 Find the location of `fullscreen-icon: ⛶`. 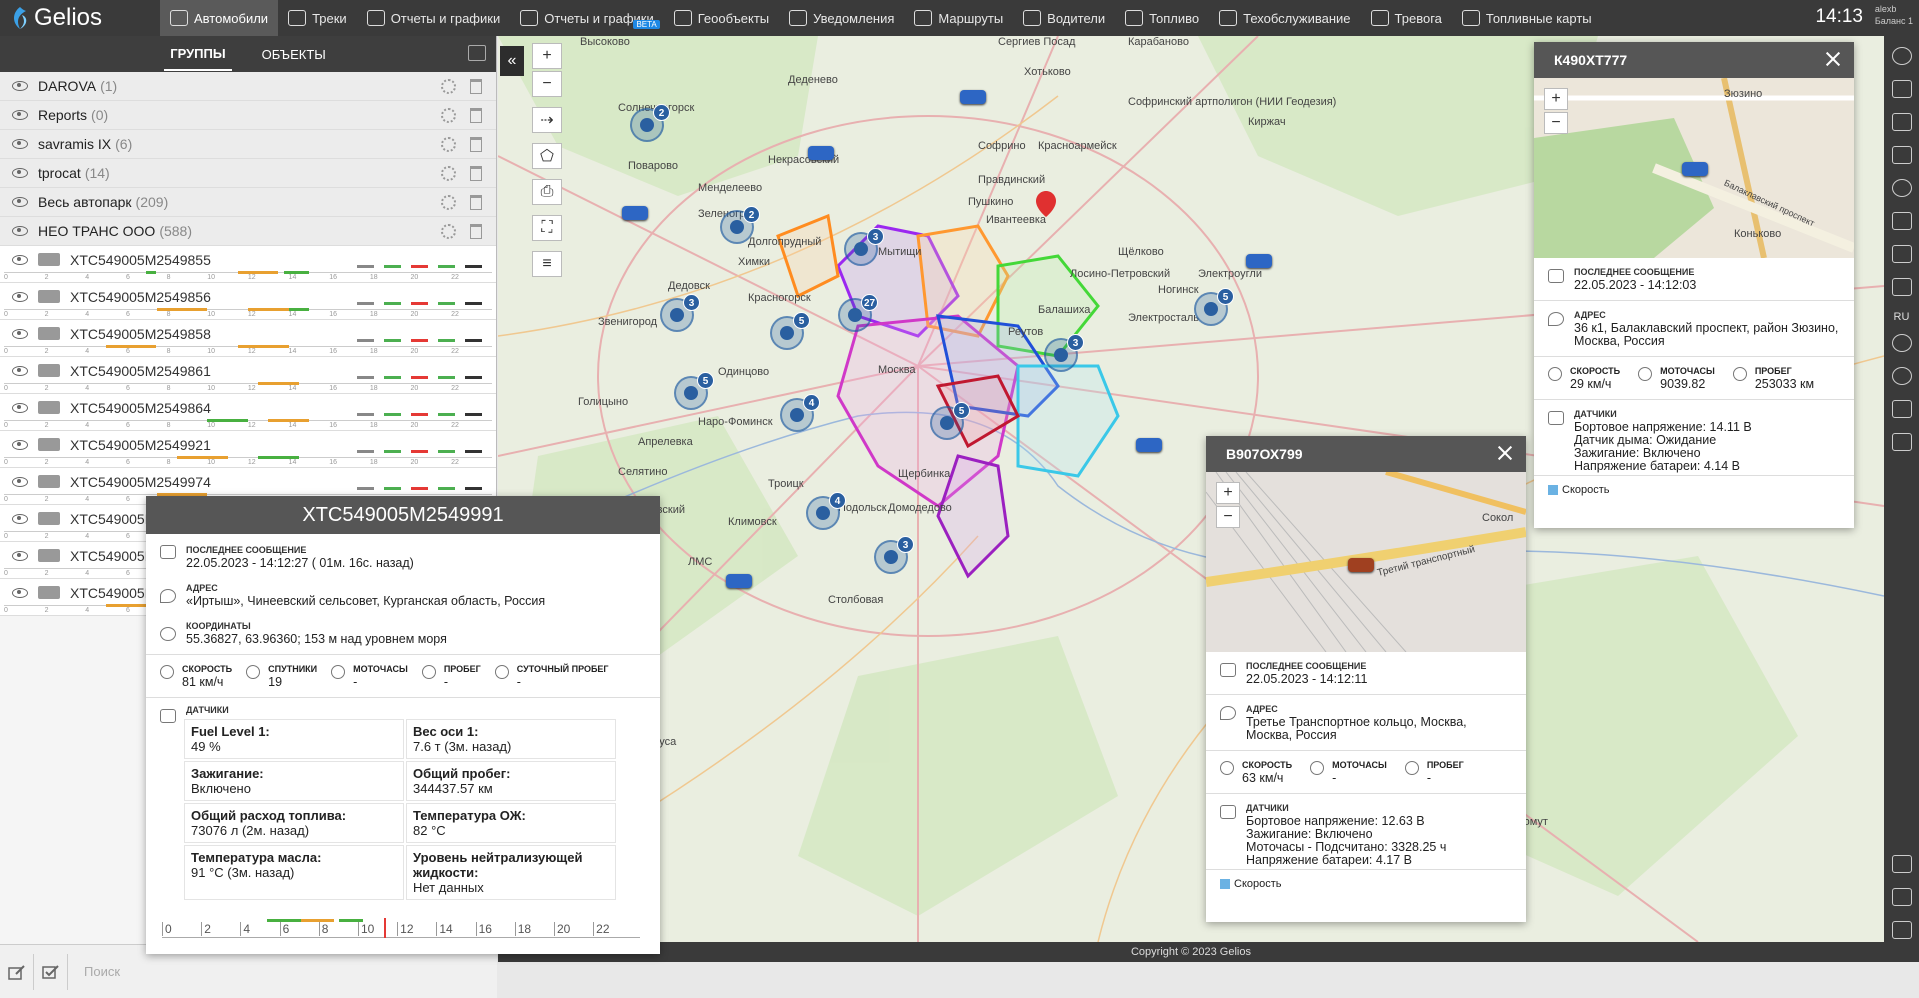

fullscreen-icon: ⛶ is located at coordinates (547, 228).